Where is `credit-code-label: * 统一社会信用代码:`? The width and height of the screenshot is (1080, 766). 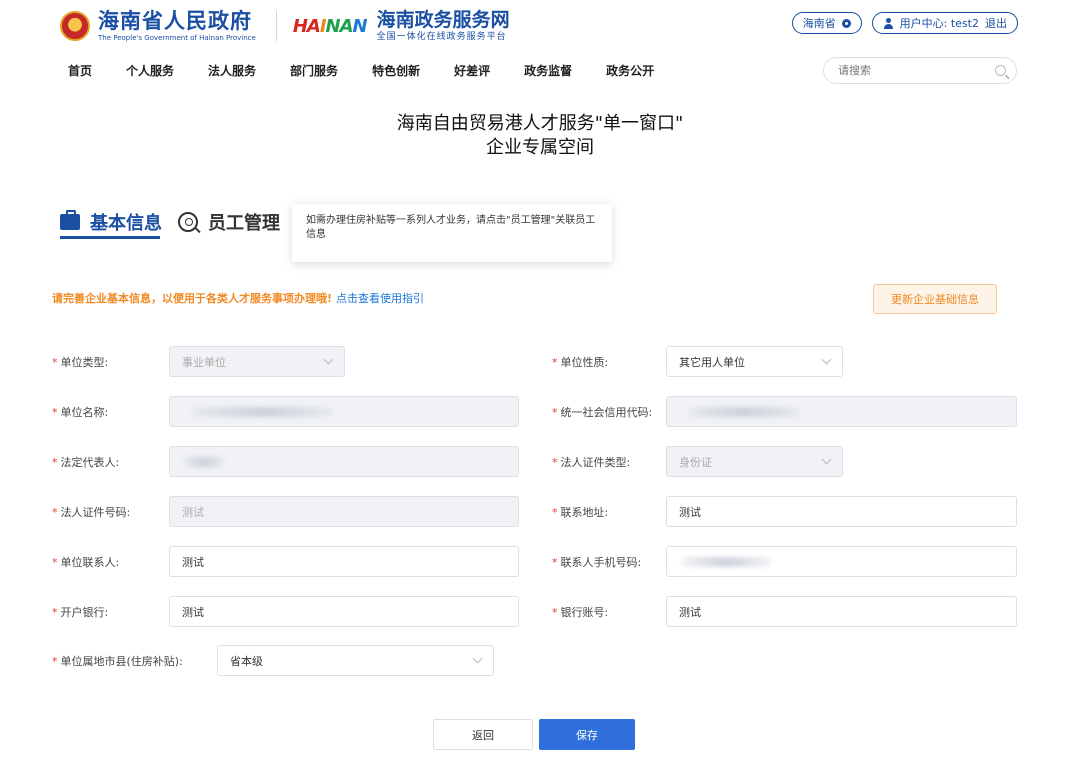
credit-code-label: * 统一社会信用代码: is located at coordinates (602, 412).